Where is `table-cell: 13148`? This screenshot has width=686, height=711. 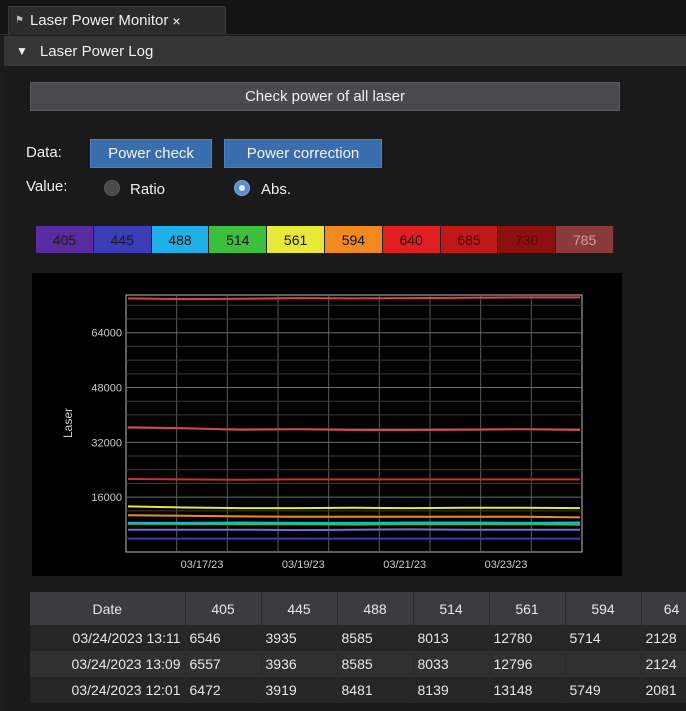
table-cell: 13148 is located at coordinates (527, 690).